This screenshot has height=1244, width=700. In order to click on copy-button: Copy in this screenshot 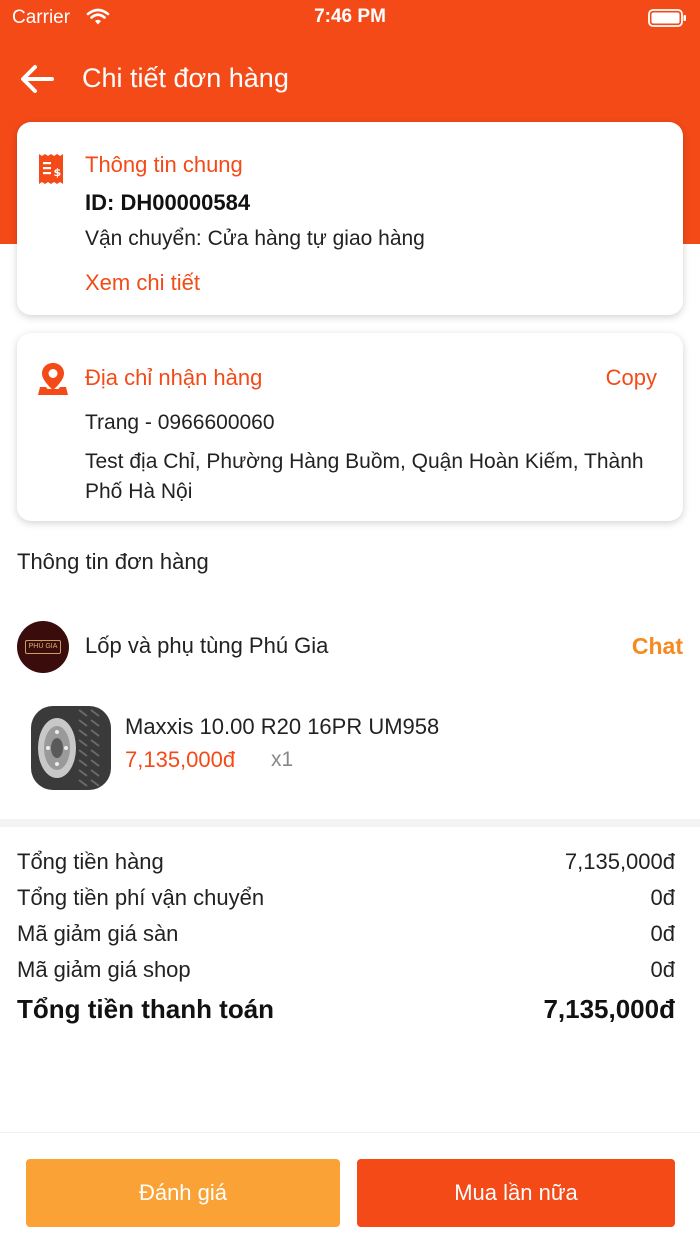, I will do `click(631, 378)`.